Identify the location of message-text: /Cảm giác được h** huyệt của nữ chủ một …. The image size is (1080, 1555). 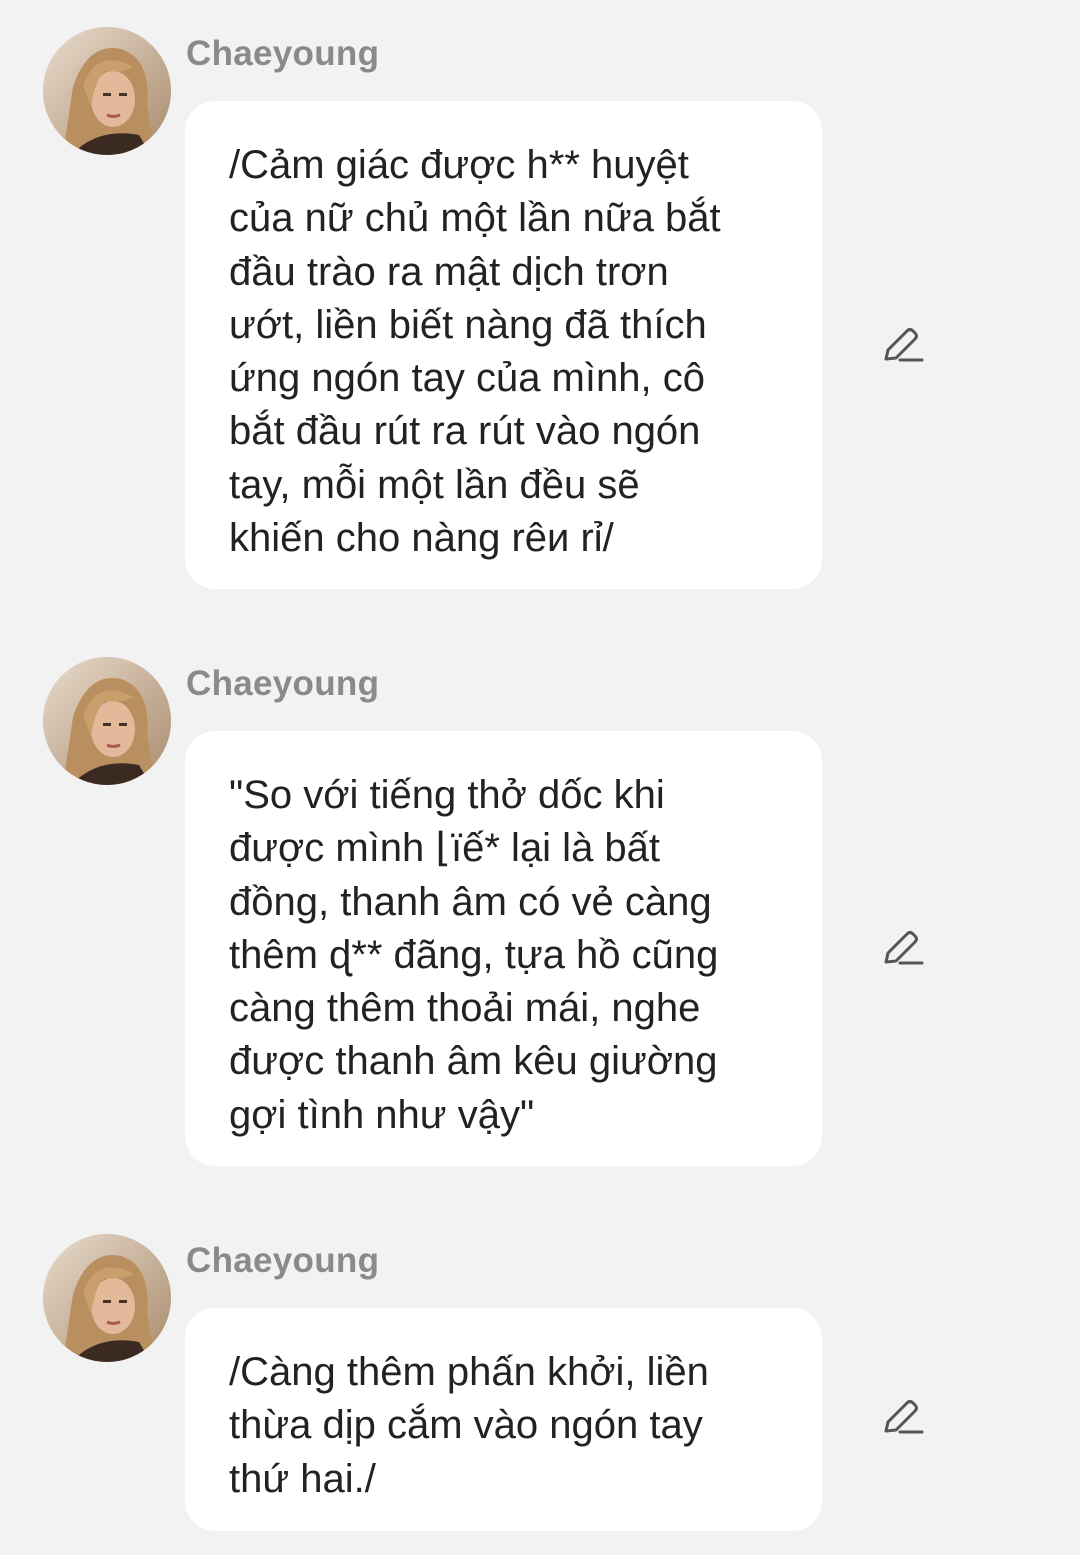
(475, 352).